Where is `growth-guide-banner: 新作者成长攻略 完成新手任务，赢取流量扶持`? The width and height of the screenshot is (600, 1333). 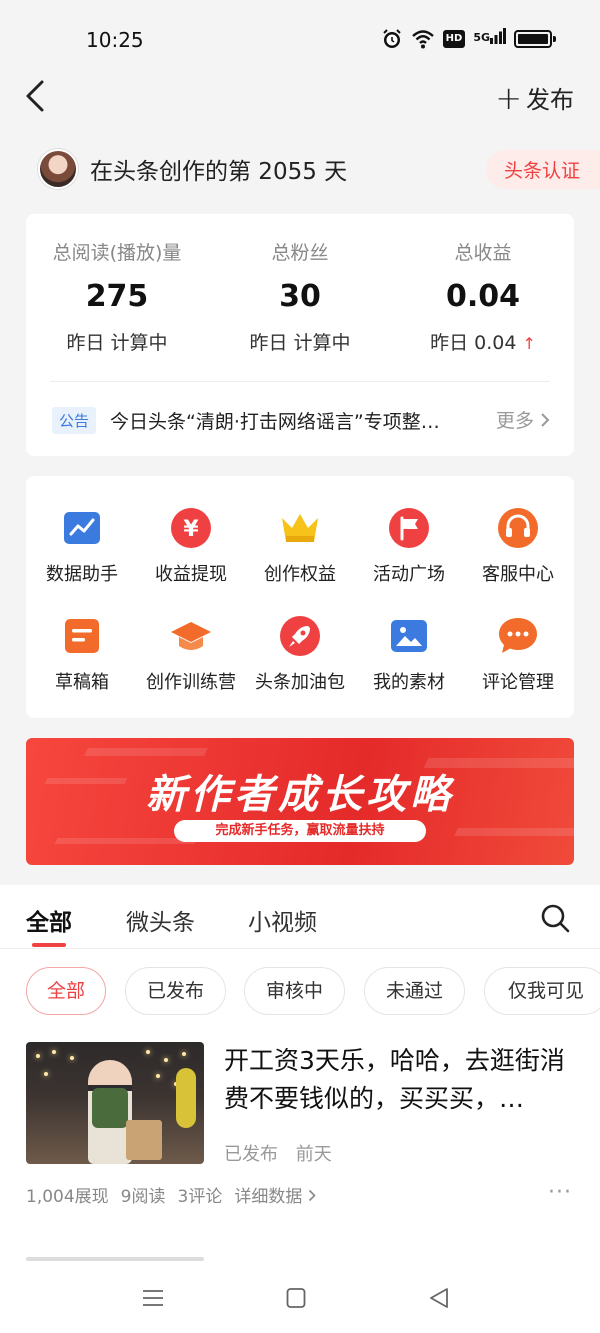
growth-guide-banner: 新作者成长攻略 完成新手任务，赢取流量扶持 is located at coordinates (300, 801).